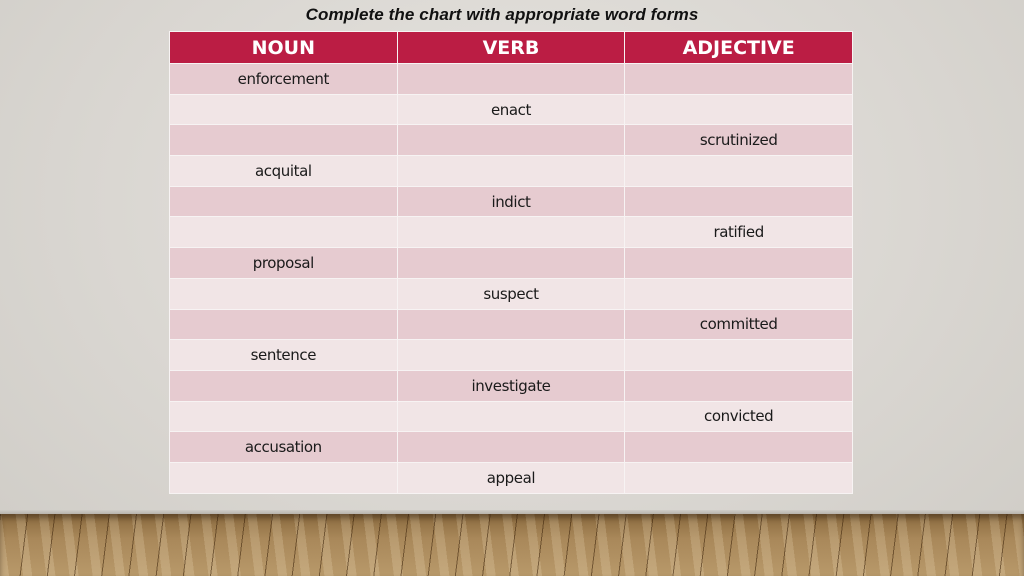 The image size is (1024, 576). Describe the element at coordinates (283, 79) in the screenshot. I see `cell-noun: enforcement` at that location.